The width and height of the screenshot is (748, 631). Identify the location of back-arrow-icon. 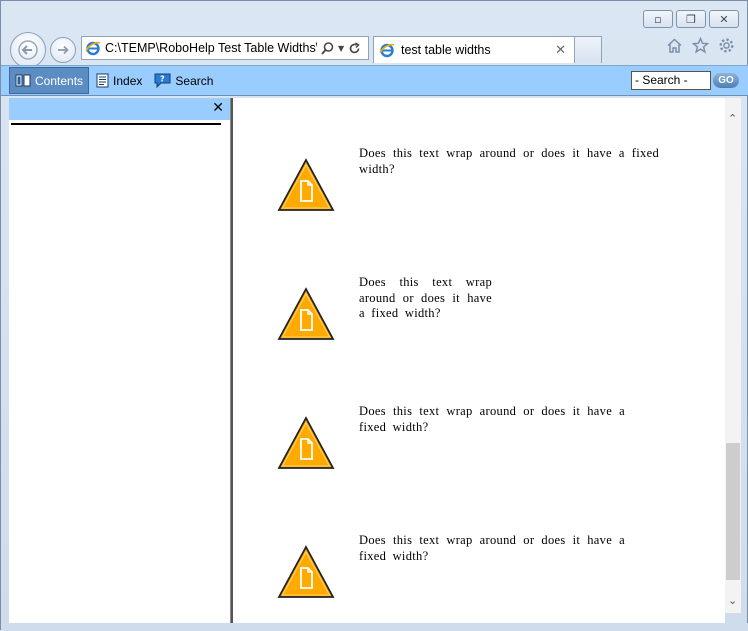
(28, 50).